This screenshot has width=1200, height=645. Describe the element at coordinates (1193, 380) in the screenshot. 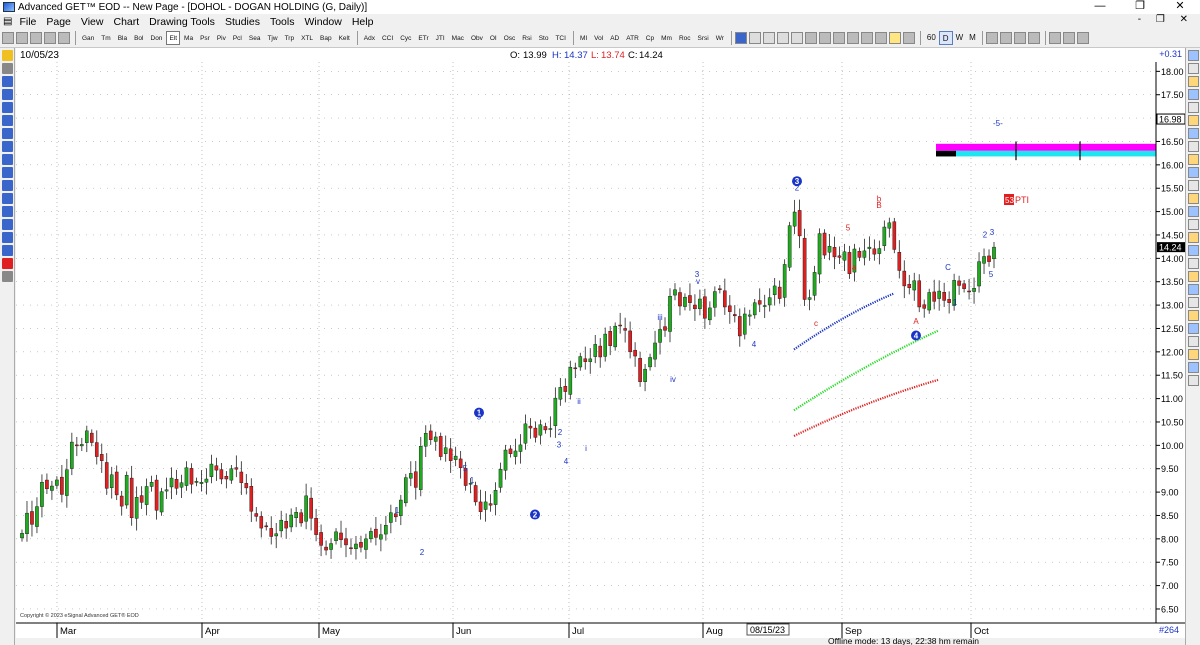

I see `study-tool-26-icon` at that location.